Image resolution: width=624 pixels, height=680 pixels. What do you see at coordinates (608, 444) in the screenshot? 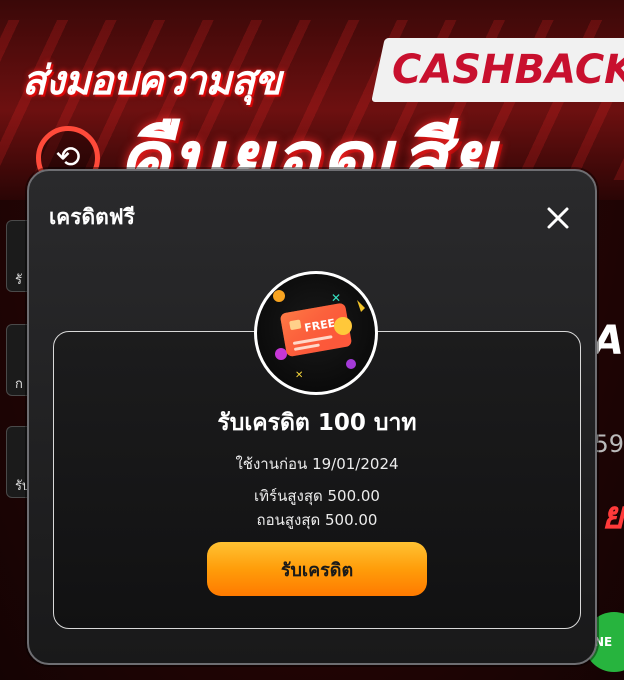
I see `background-text: 59` at bounding box center [608, 444].